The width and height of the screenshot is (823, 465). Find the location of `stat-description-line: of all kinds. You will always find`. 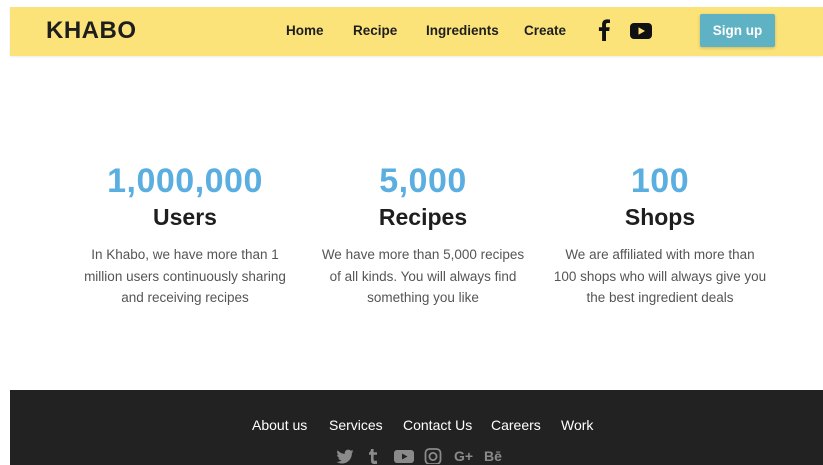

stat-description-line: of all kinds. You will always find is located at coordinates (423, 276).